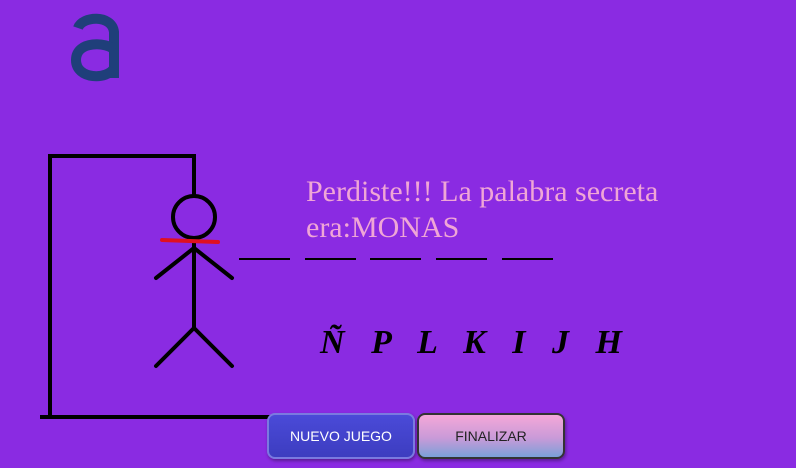  What do you see at coordinates (482, 209) in the screenshot?
I see `game-over-message: Perdiste!!! La palabra secreta era:MONAS` at bounding box center [482, 209].